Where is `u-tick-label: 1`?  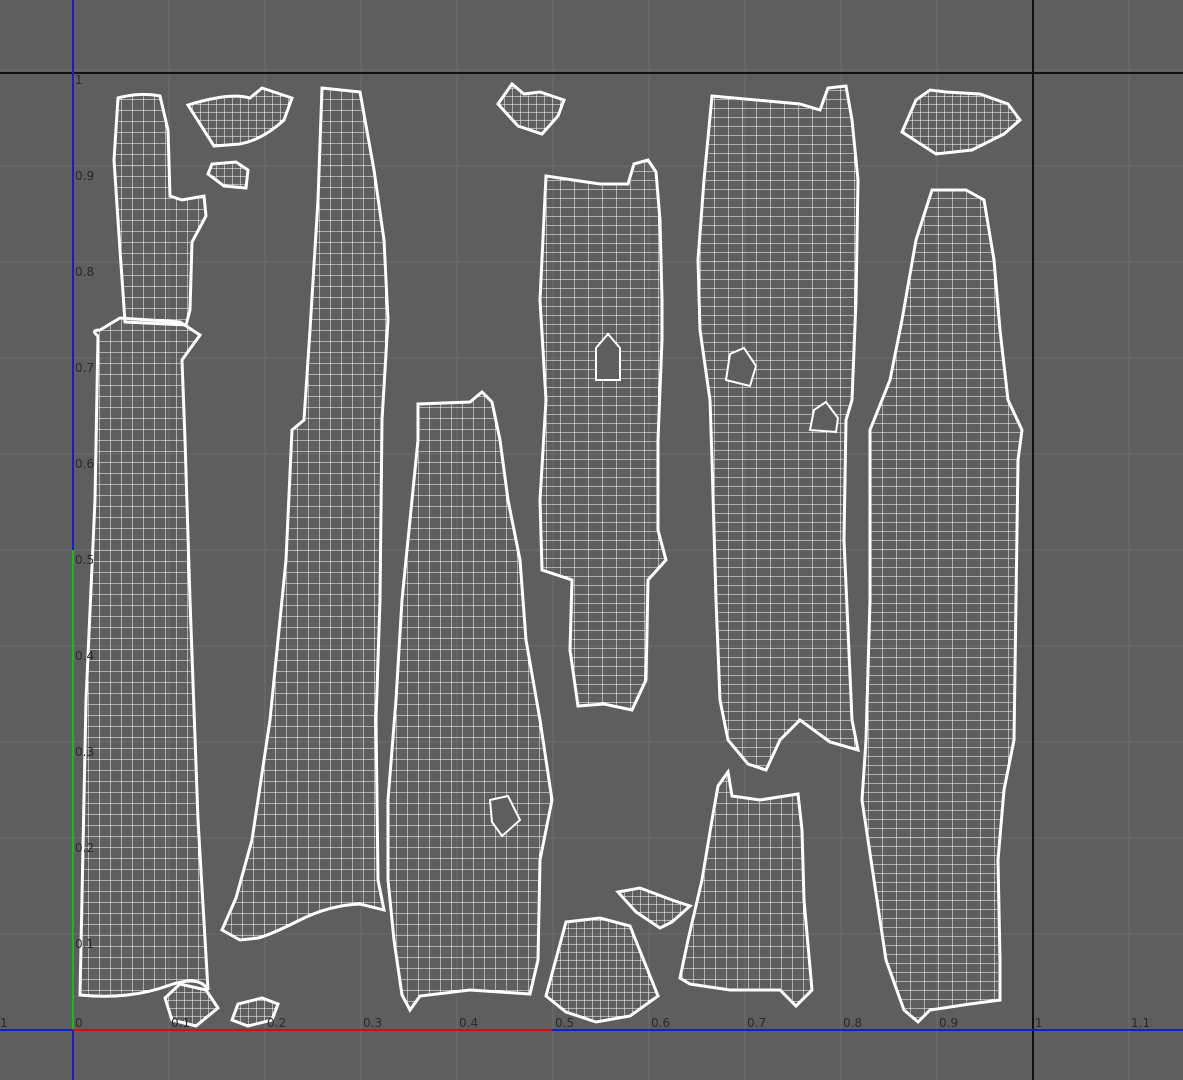
u-tick-label: 1 is located at coordinates (1039, 1023).